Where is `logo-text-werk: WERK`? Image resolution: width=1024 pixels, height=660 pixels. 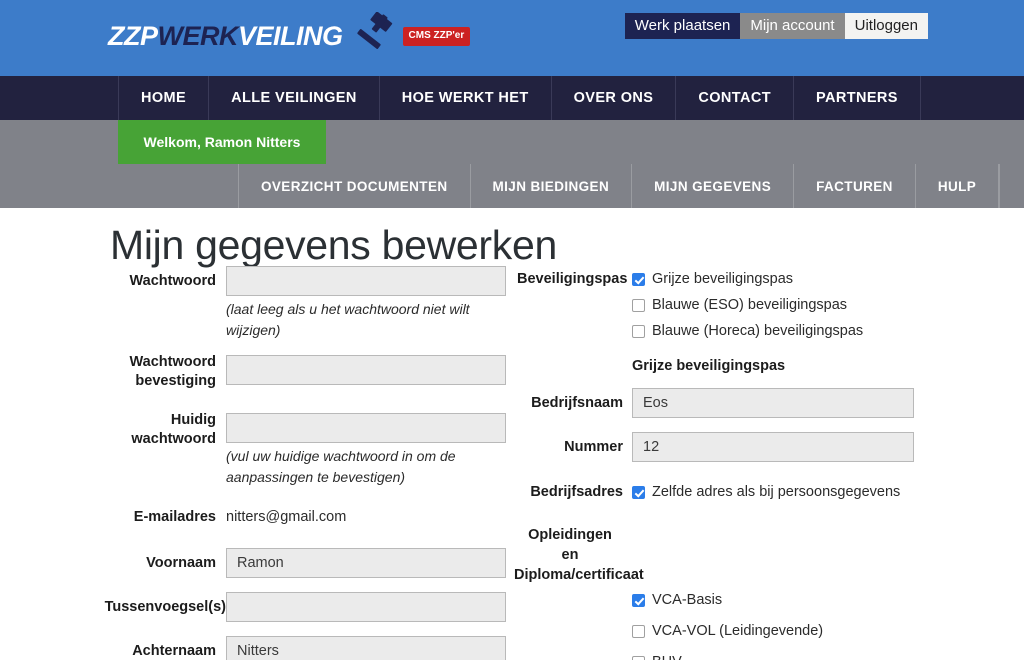
logo-text-werk: WERK is located at coordinates (198, 35).